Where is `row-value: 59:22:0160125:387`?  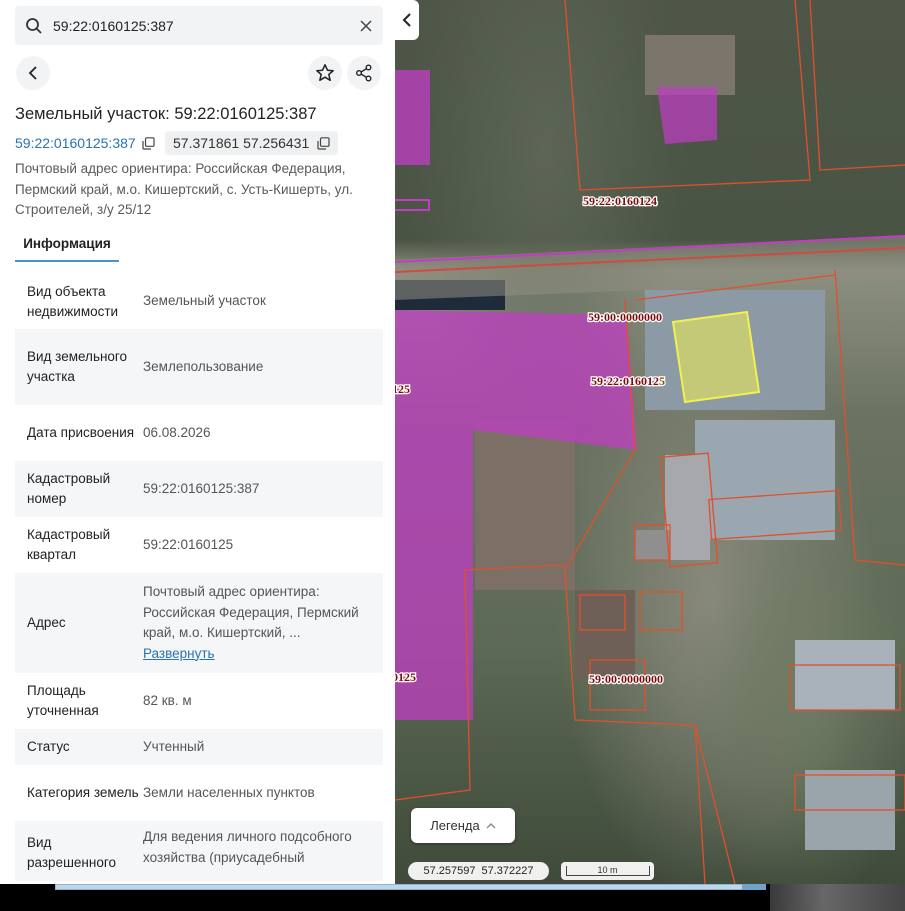
row-value: 59:22:0160125:387 is located at coordinates (201, 488).